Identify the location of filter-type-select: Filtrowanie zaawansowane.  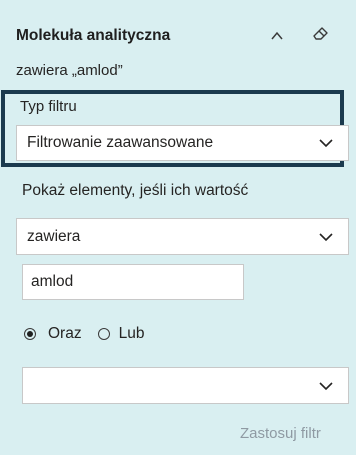
(182, 143).